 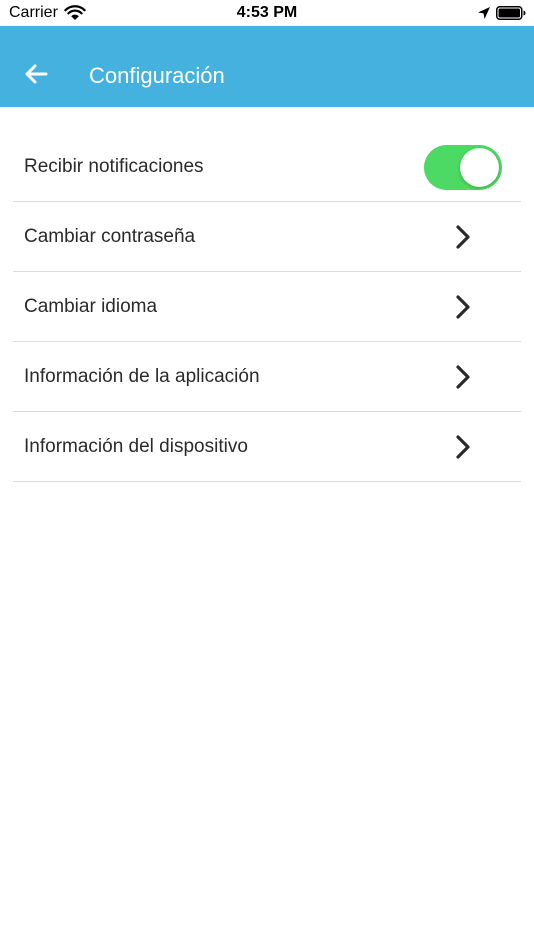 I want to click on settings-item-label: Información de la aplicación, so click(x=142, y=376).